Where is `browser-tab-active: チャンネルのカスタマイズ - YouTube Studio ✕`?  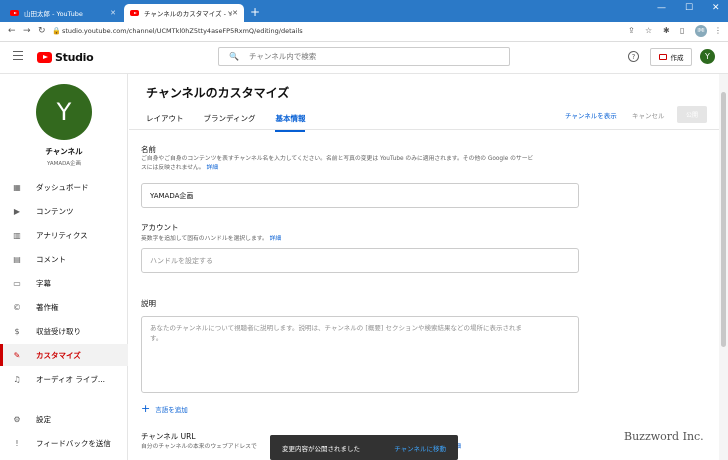
browser-tab-active: チャンネルのカスタマイズ - YouTube Studio ✕ is located at coordinates (184, 13).